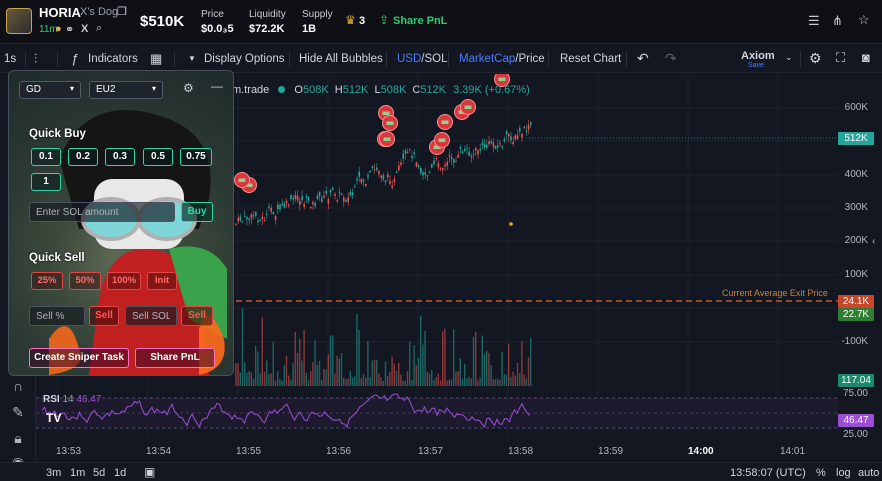 Image resolution: width=882 pixels, height=481 pixels. Describe the element at coordinates (868, 473) in the screenshot. I see `auto-toggle: auto` at that location.